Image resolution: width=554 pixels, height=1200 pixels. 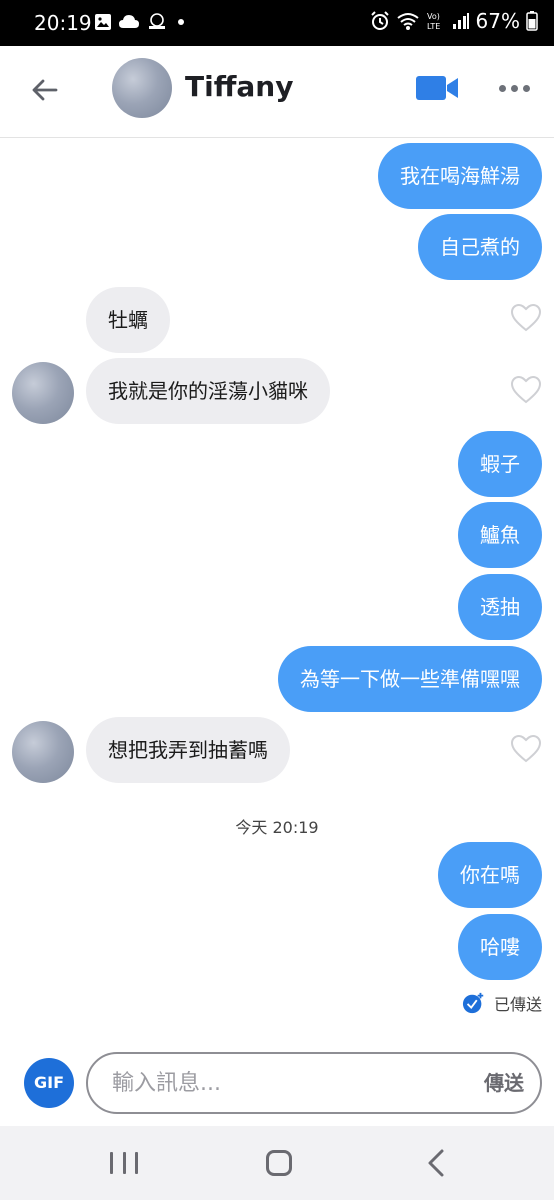 I want to click on back-button, so click(x=44, y=90).